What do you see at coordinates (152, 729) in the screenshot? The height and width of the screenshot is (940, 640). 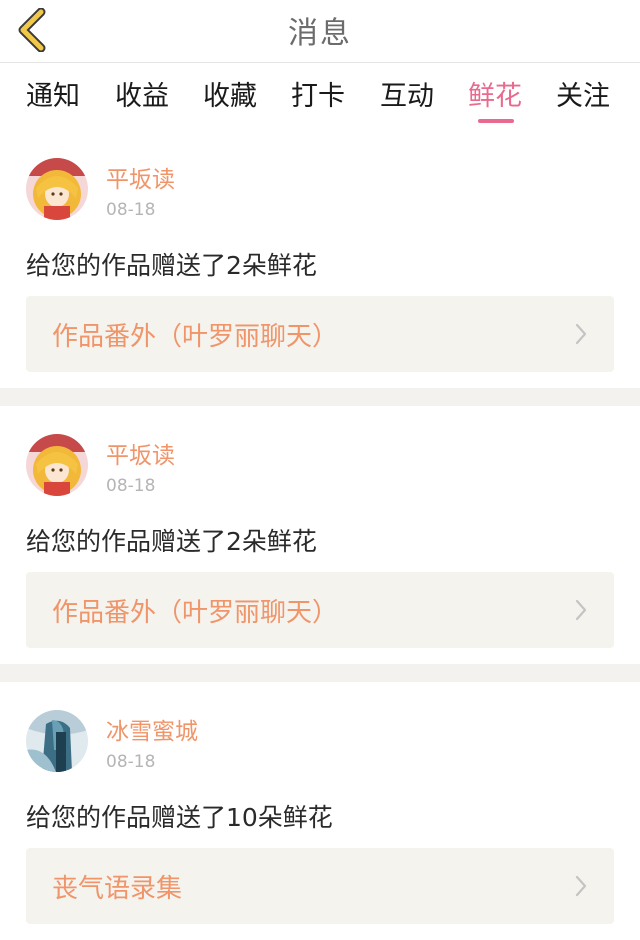 I see `username: 冰雪蜜城` at bounding box center [152, 729].